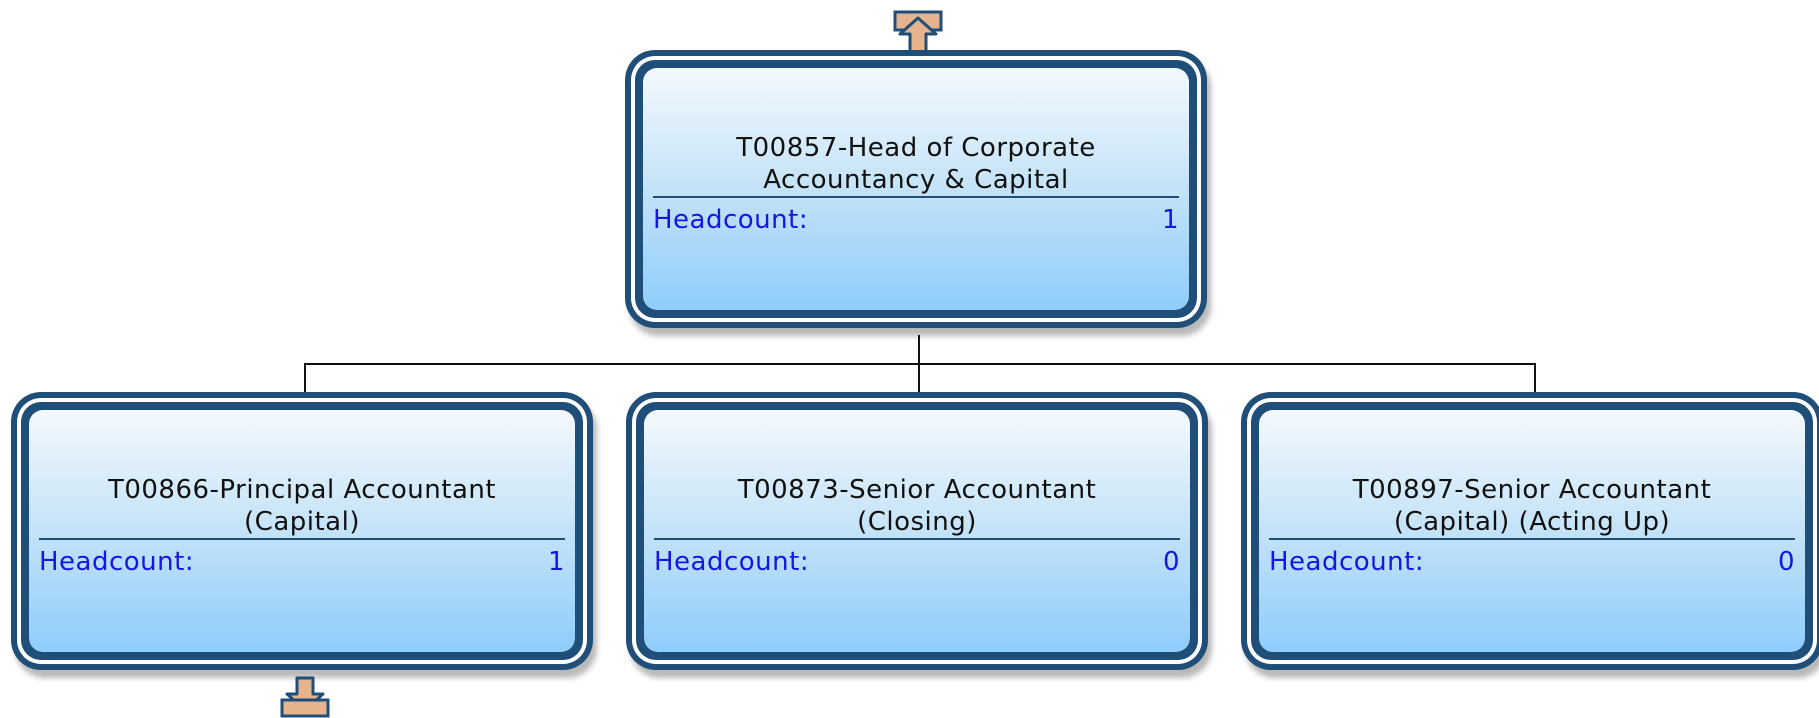 This screenshot has height=718, width=1819. Describe the element at coordinates (302, 506) in the screenshot. I see `position-title: T00866-Principal Accountant (Capital)` at that location.